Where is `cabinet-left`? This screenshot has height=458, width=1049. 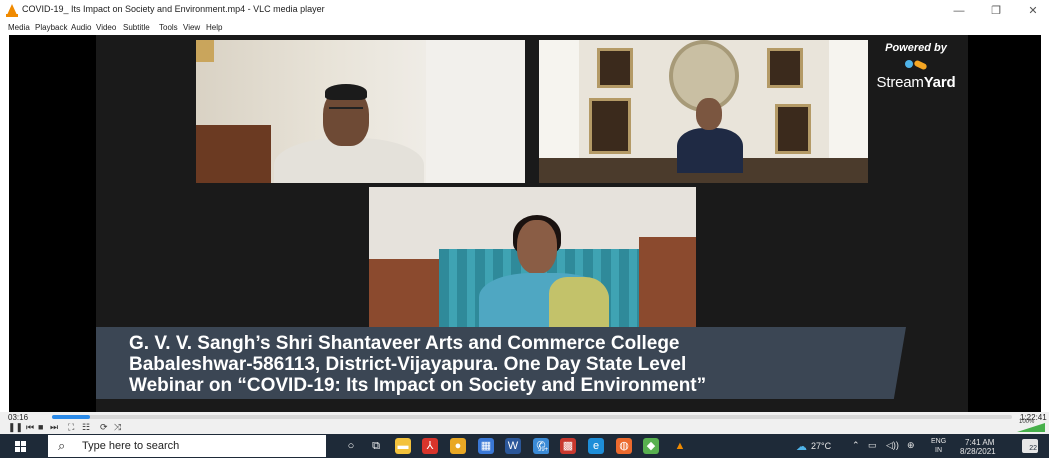 cabinet-left is located at coordinates (404, 295).